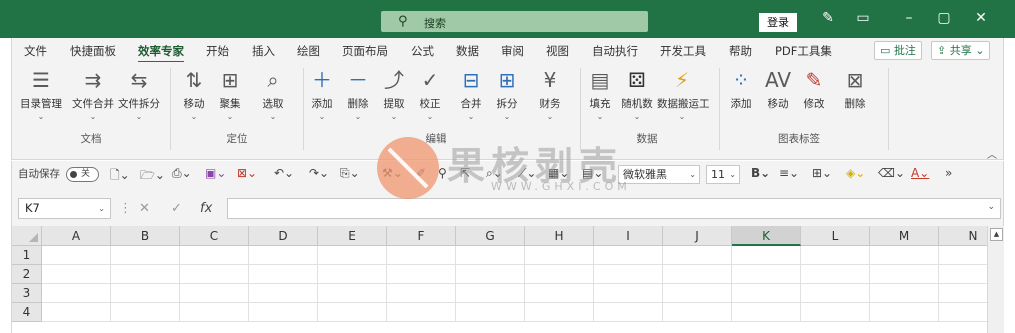 The height and width of the screenshot is (333, 1015). What do you see at coordinates (803, 51) in the screenshot?
I see `tab-pdf-tools: PDF工具集` at bounding box center [803, 51].